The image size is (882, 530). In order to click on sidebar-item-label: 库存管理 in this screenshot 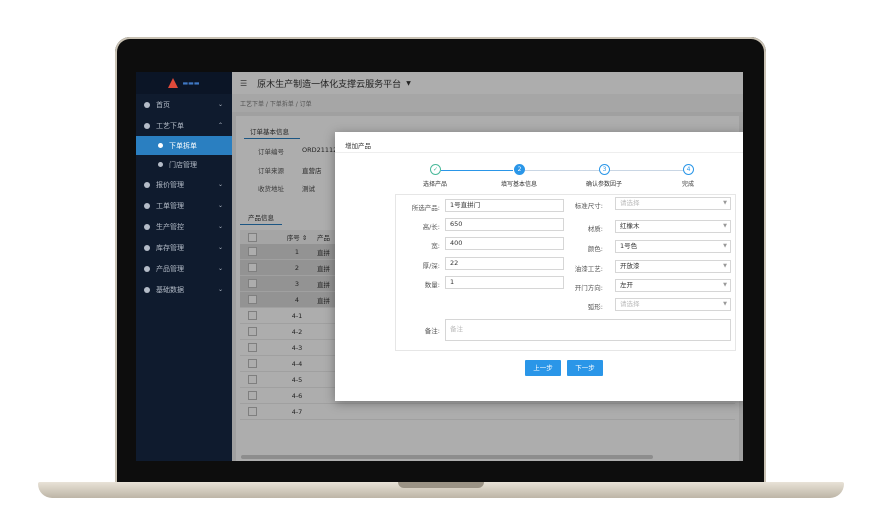, I will do `click(170, 247)`.